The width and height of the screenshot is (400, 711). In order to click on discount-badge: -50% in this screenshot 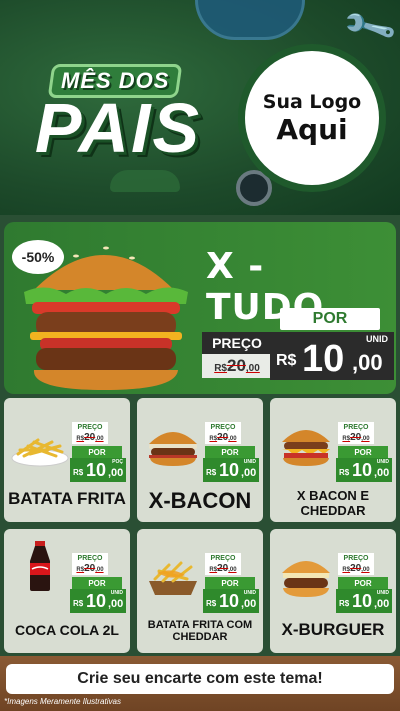, I will do `click(38, 257)`.